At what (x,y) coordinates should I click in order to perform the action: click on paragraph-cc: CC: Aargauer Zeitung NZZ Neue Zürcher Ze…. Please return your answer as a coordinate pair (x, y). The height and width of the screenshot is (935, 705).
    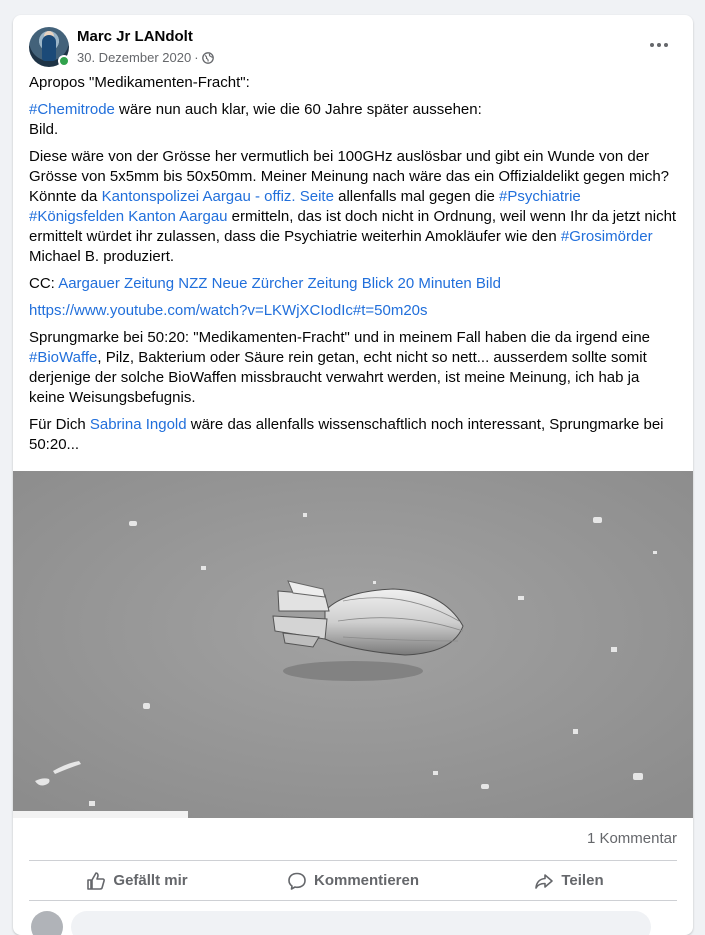
    Looking at the image, I should click on (265, 283).